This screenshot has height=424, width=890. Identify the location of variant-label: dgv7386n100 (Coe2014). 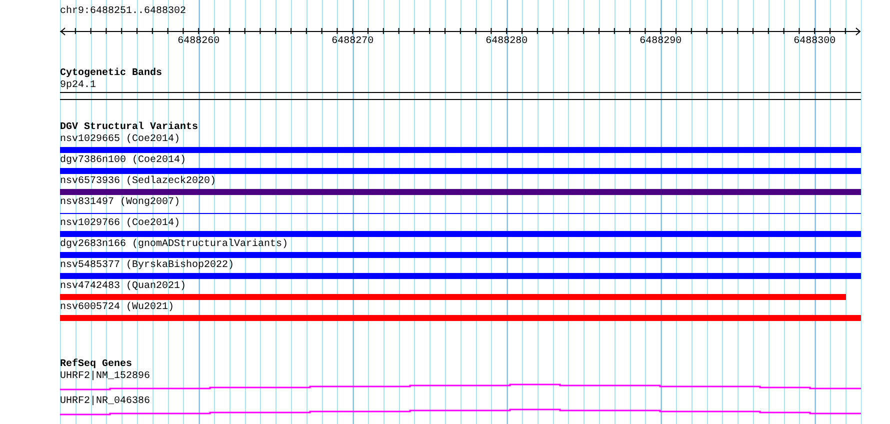
(123, 161).